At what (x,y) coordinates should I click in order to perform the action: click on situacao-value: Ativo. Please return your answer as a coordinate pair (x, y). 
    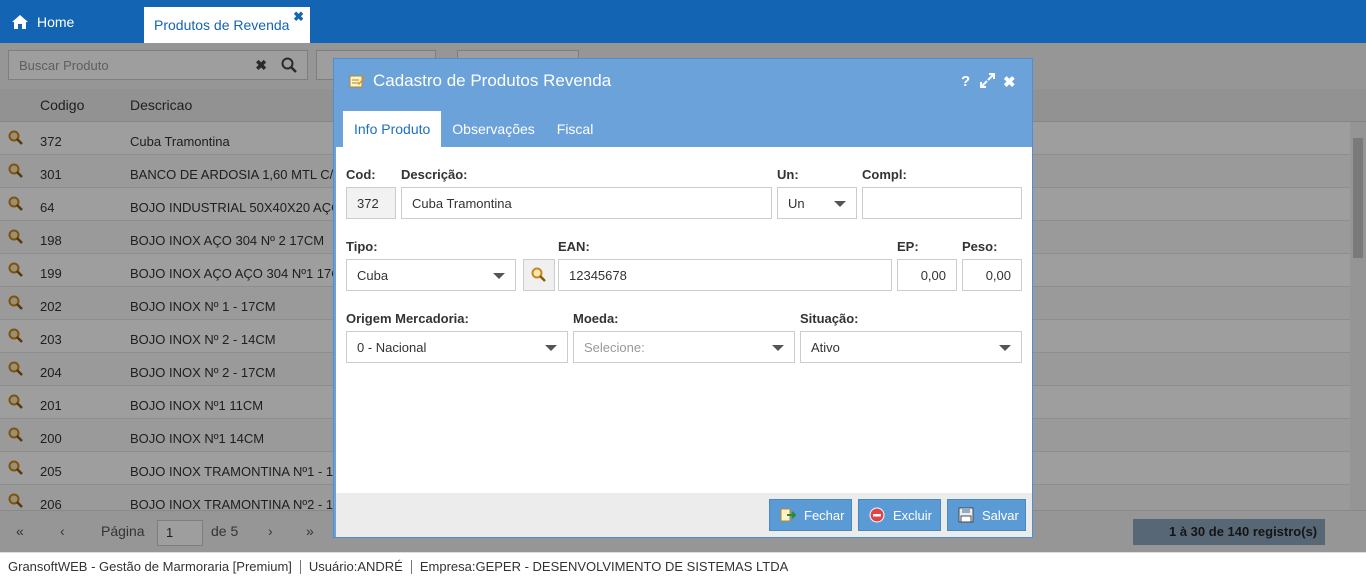
    Looking at the image, I should click on (825, 347).